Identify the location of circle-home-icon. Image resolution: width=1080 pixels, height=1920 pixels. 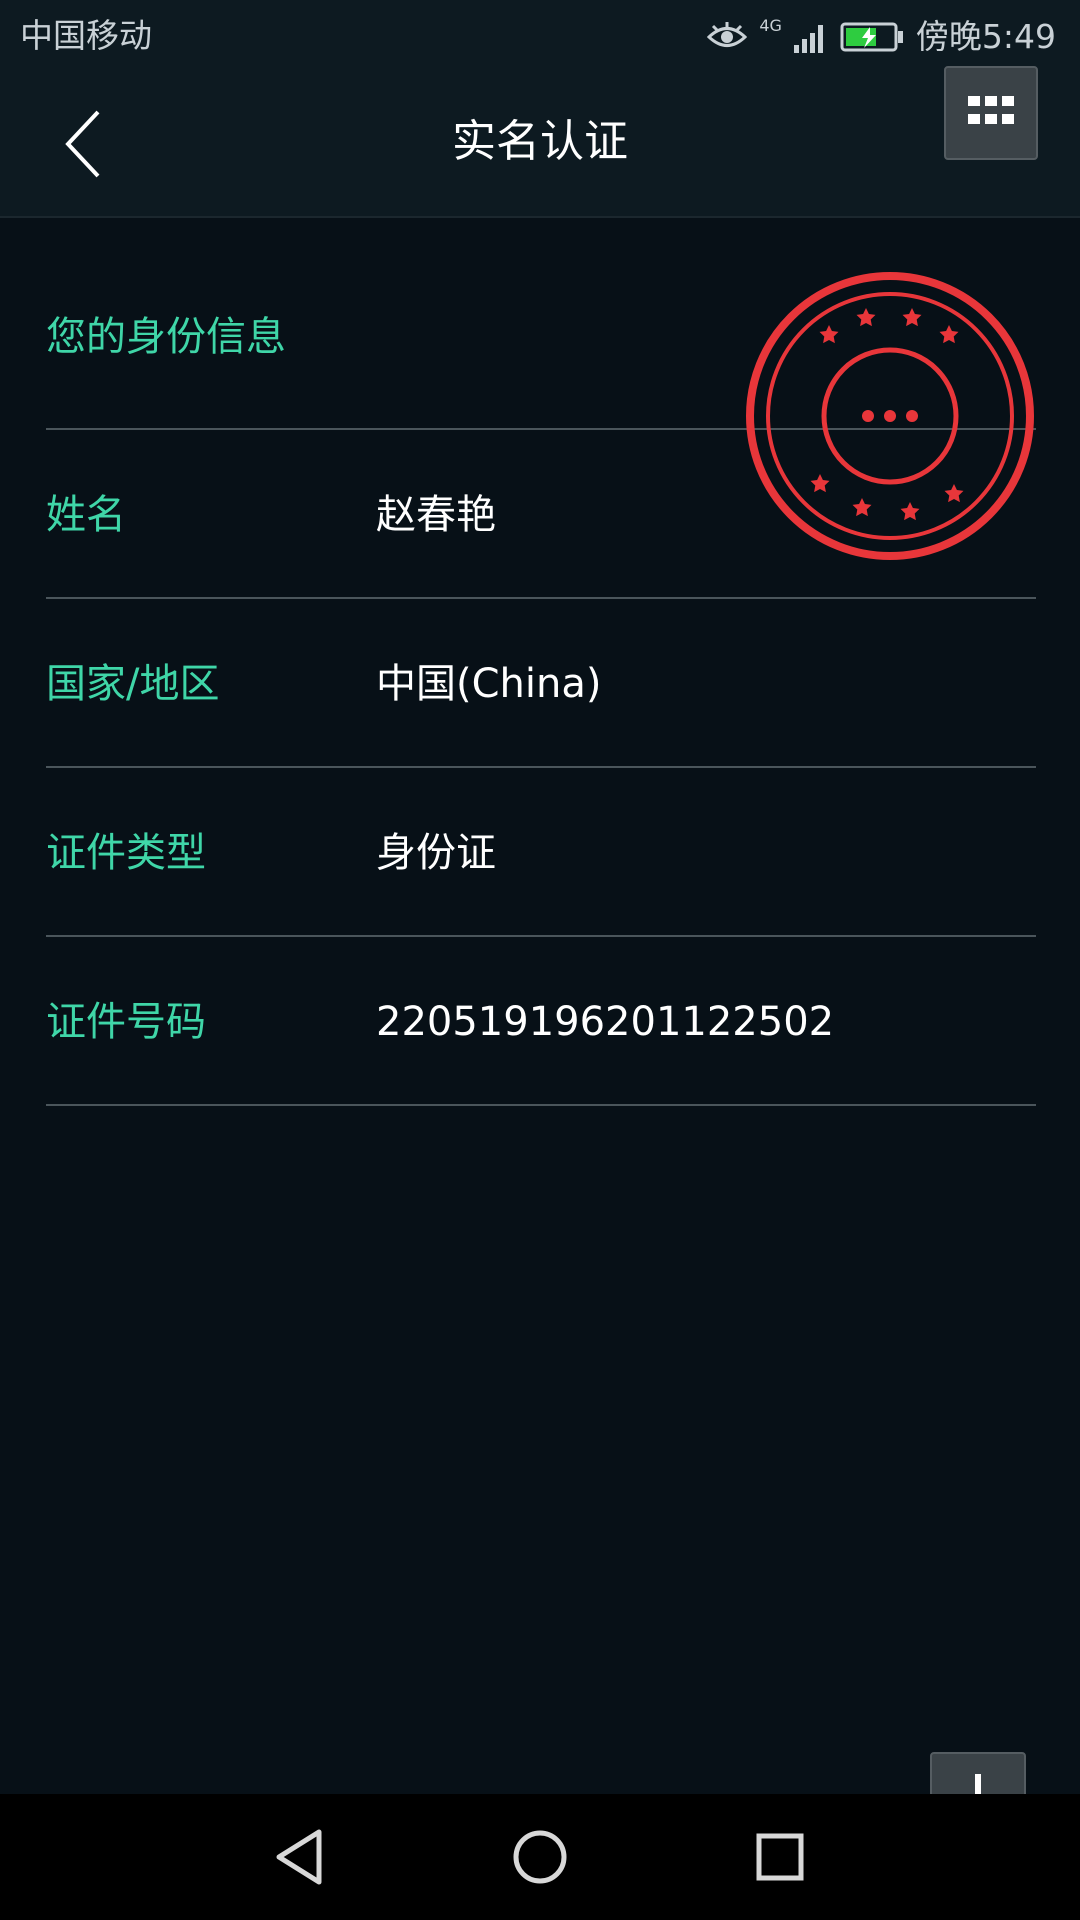
(540, 1857).